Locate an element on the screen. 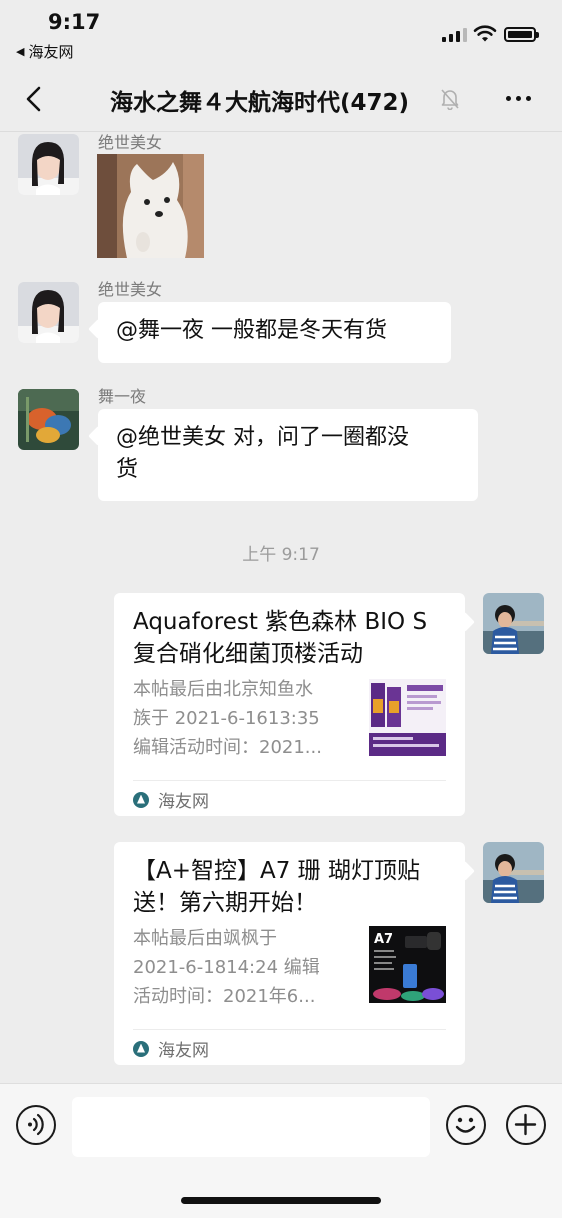 The width and height of the screenshot is (562, 1218). plus-icon is located at coordinates (526, 1125).